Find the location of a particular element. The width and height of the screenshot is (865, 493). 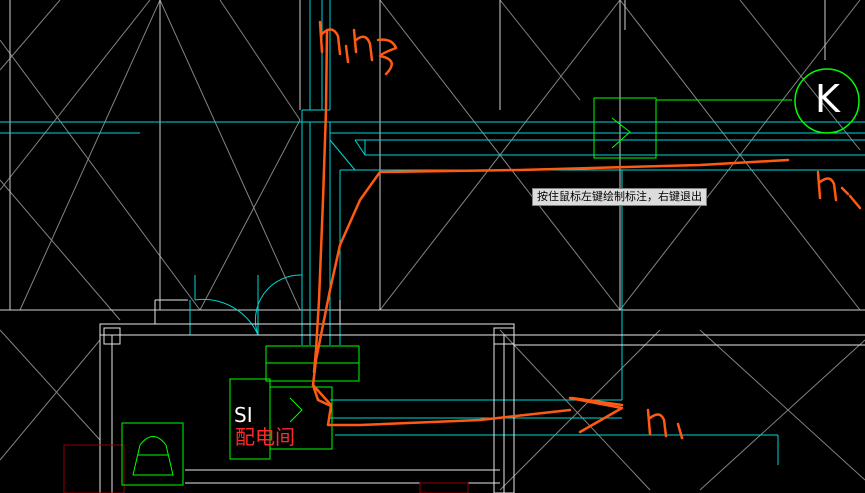

equipment-label-s1: SI is located at coordinates (243, 415).